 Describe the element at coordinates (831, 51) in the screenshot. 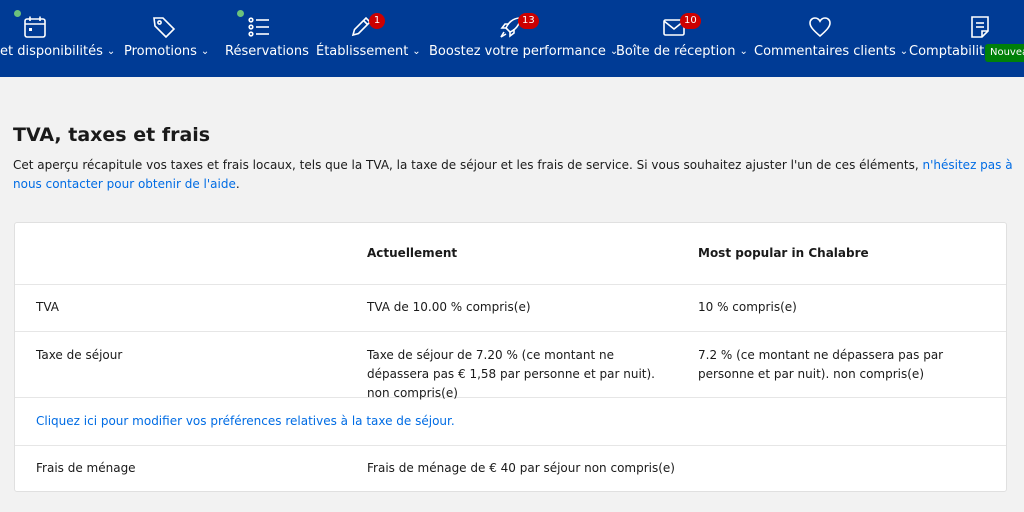

I see `nav-label: Commentaires clients ⌄` at that location.